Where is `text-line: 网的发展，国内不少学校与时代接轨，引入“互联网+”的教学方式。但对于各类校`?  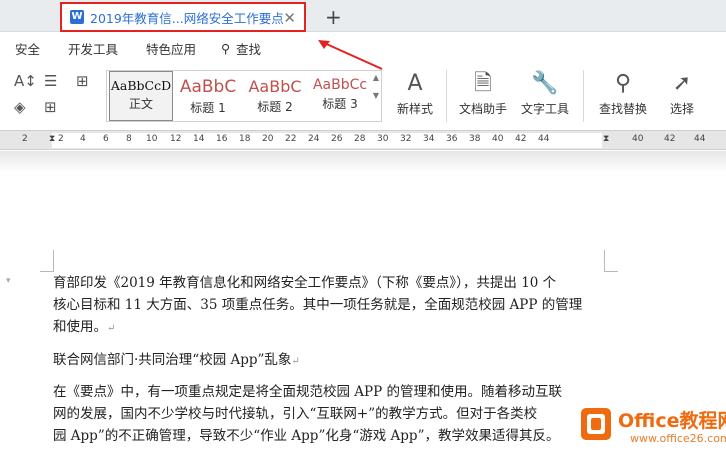
text-line: 网的发展，国内不少学校与时代接轨，引入“互联网+”的教学方式。但对于各类校 is located at coordinates (295, 414).